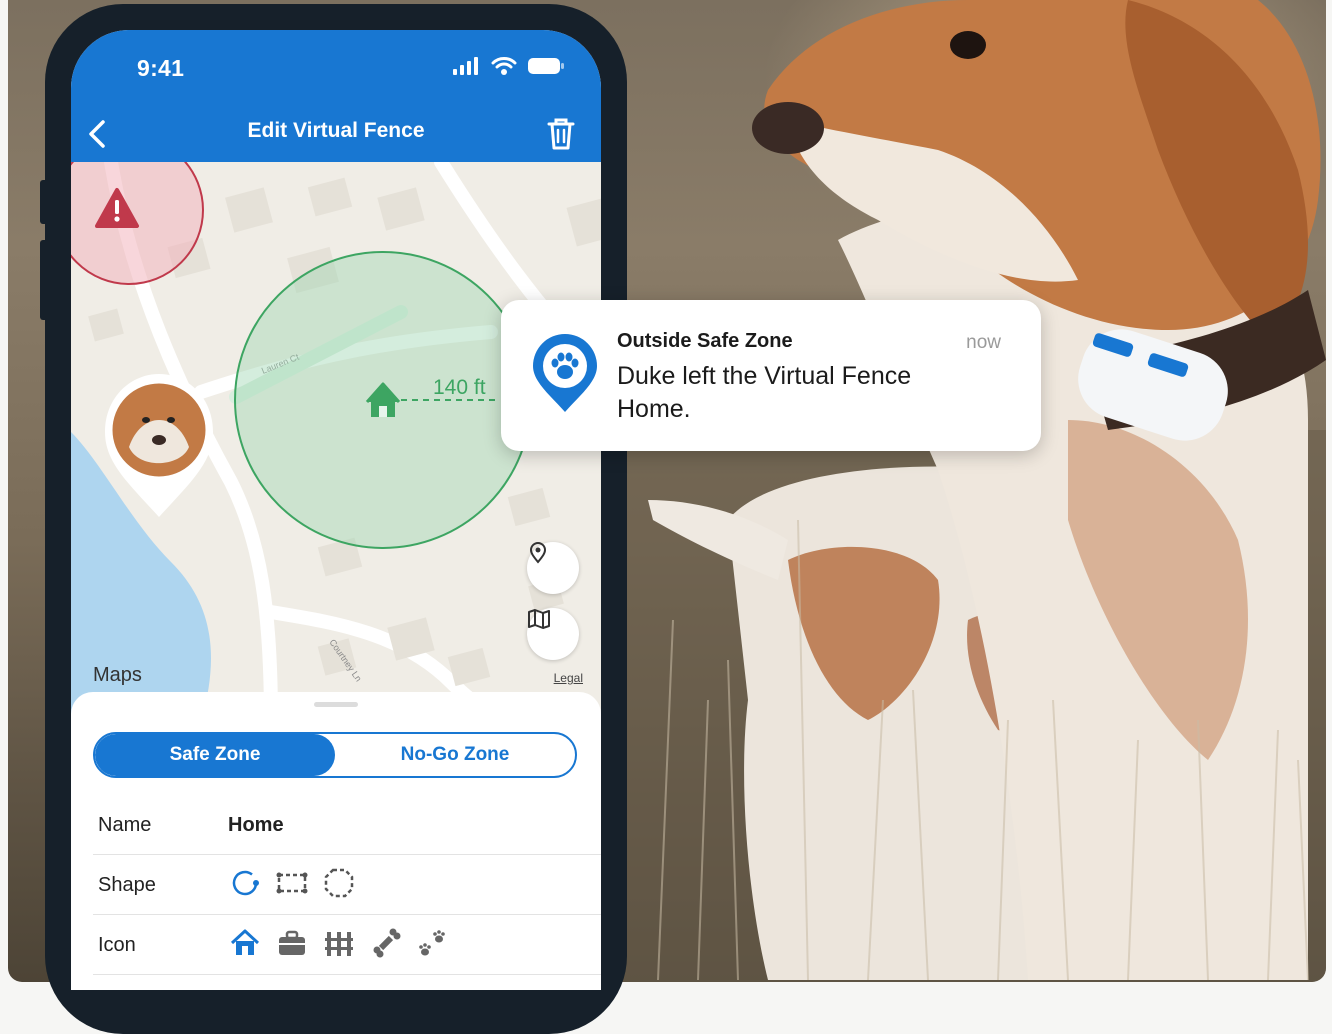 The width and height of the screenshot is (1332, 1034). Describe the element at coordinates (336, 704) in the screenshot. I see `sheet-grabber` at that location.